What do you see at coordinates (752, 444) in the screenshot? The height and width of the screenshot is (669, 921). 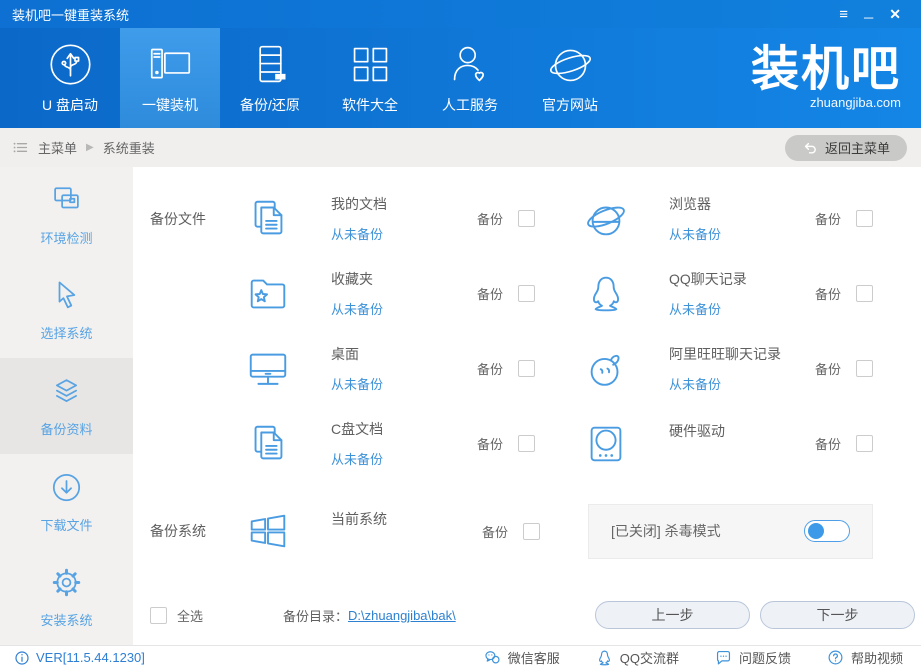 I see `backup-item-hardware-driver: 硬件驱动 备份` at bounding box center [752, 444].